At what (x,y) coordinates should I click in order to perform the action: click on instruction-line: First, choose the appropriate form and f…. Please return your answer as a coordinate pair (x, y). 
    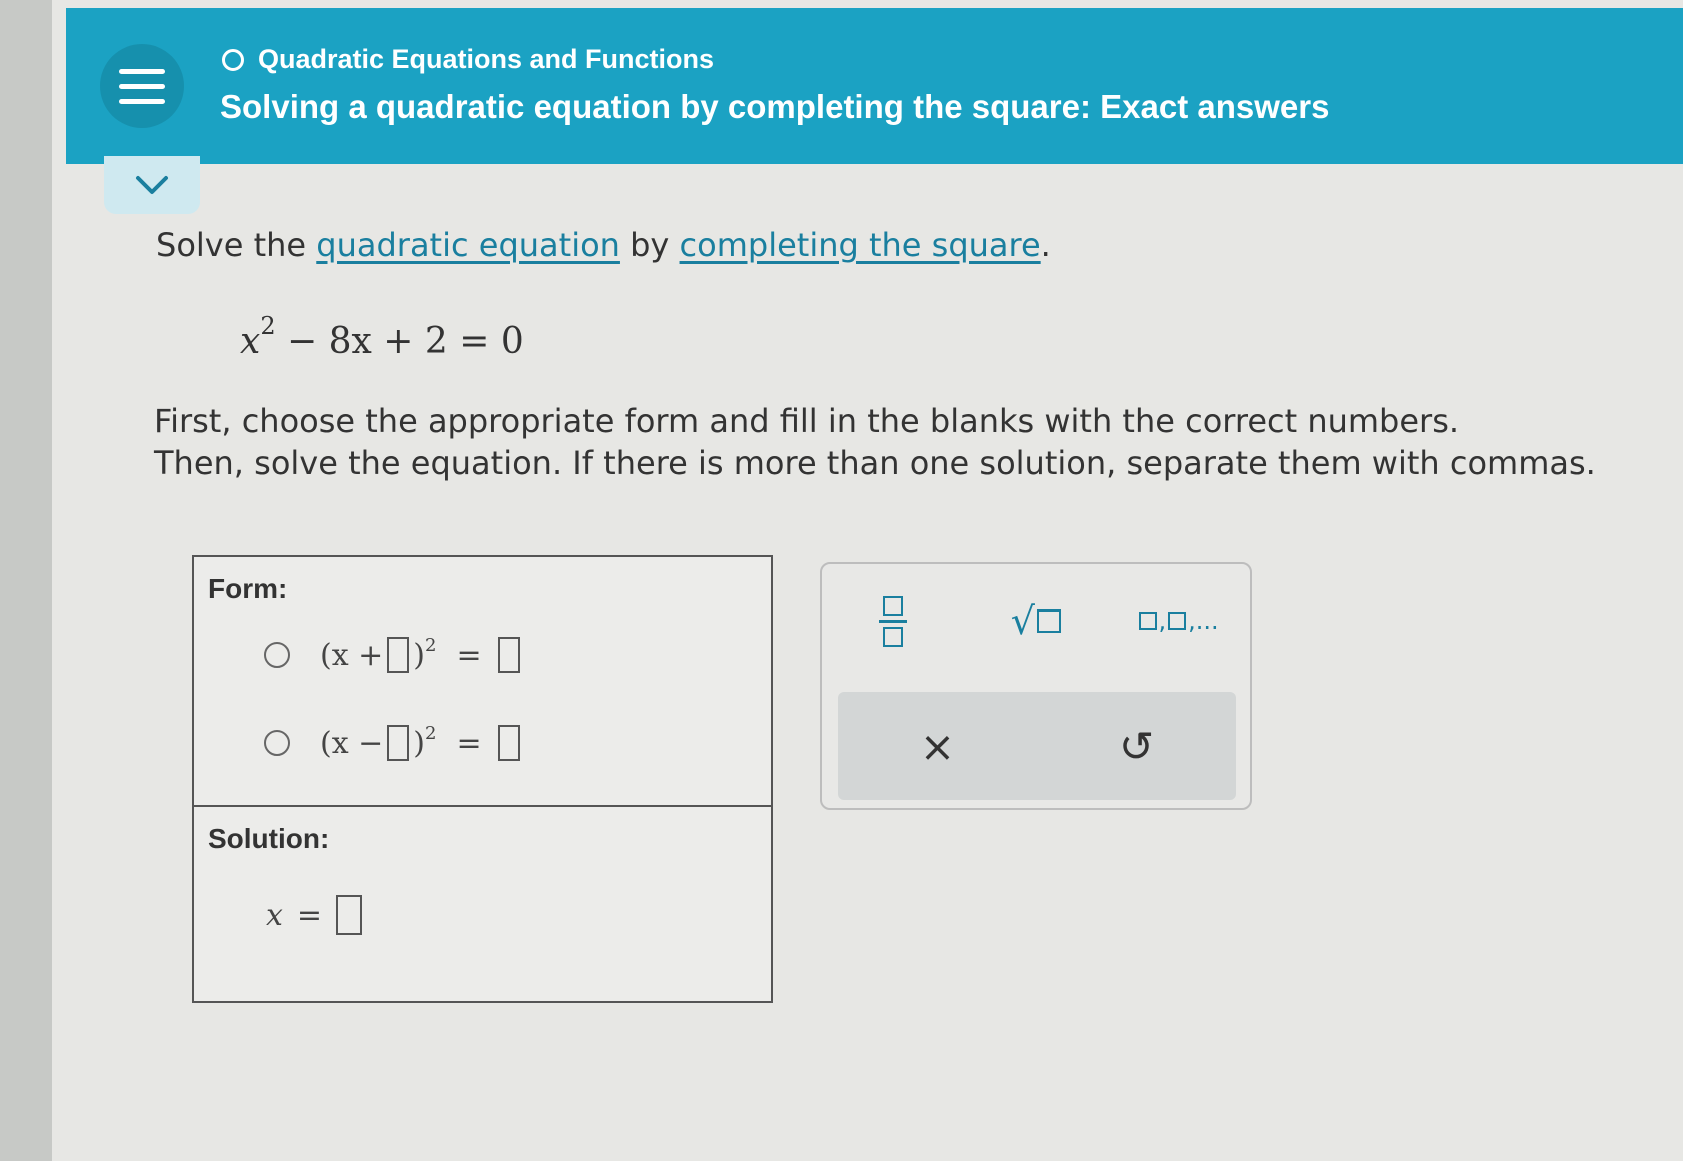
    Looking at the image, I should click on (807, 421).